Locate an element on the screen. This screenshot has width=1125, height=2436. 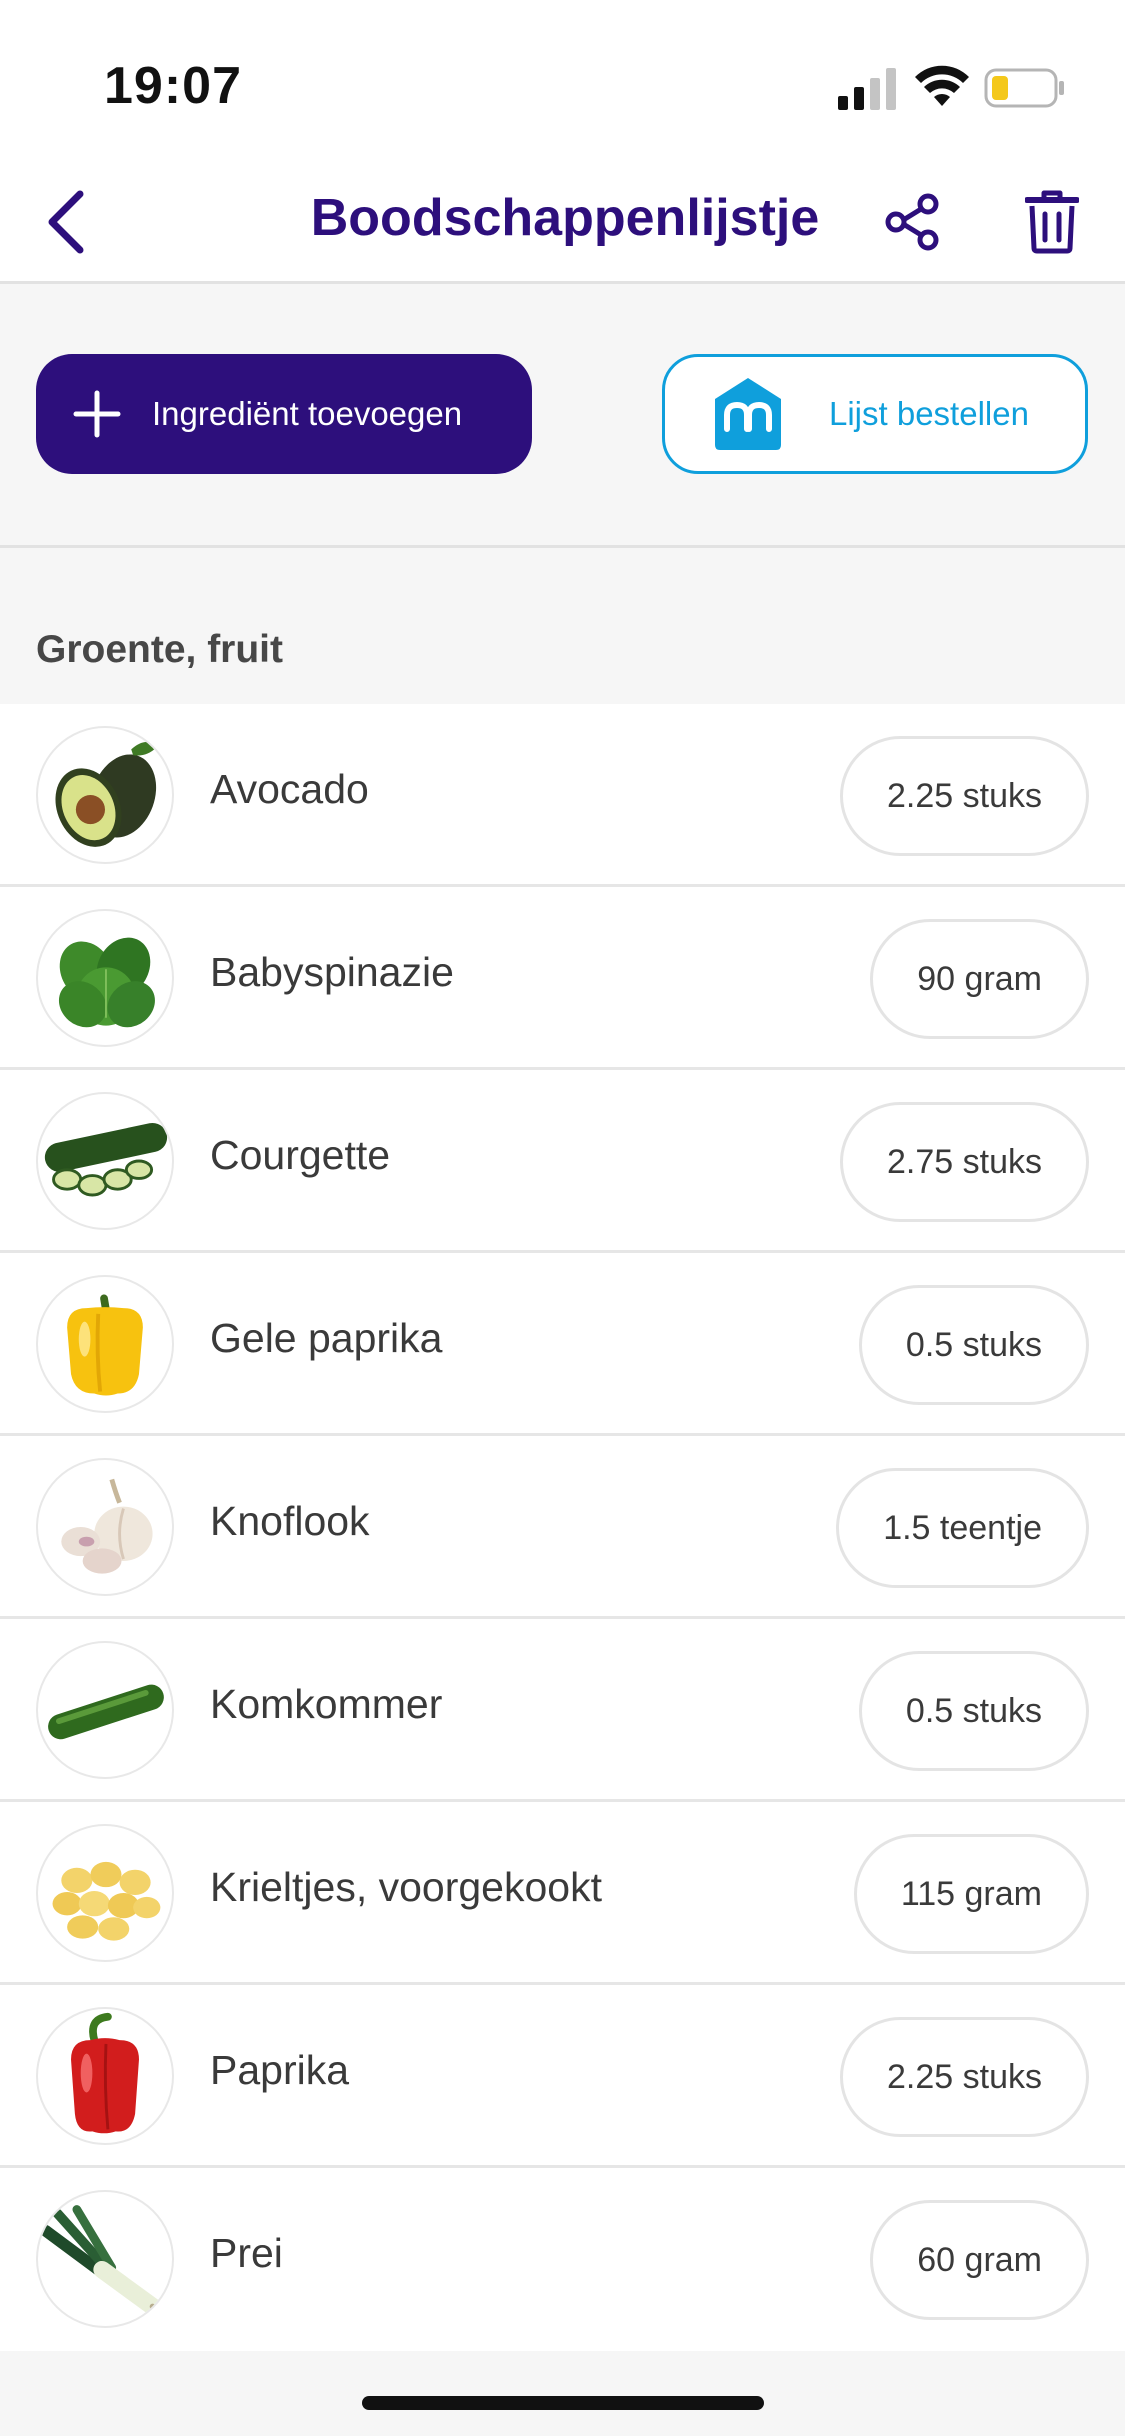
list-item: Prei 60 gram is located at coordinates (562, 2259).